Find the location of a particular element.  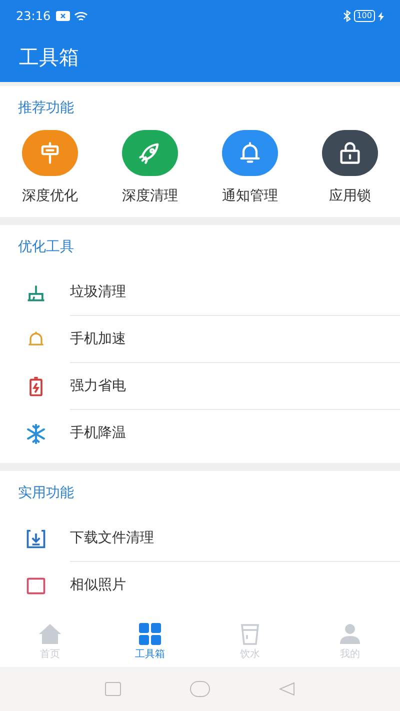

tool-list-item: 下载文件清理 is located at coordinates (200, 538).